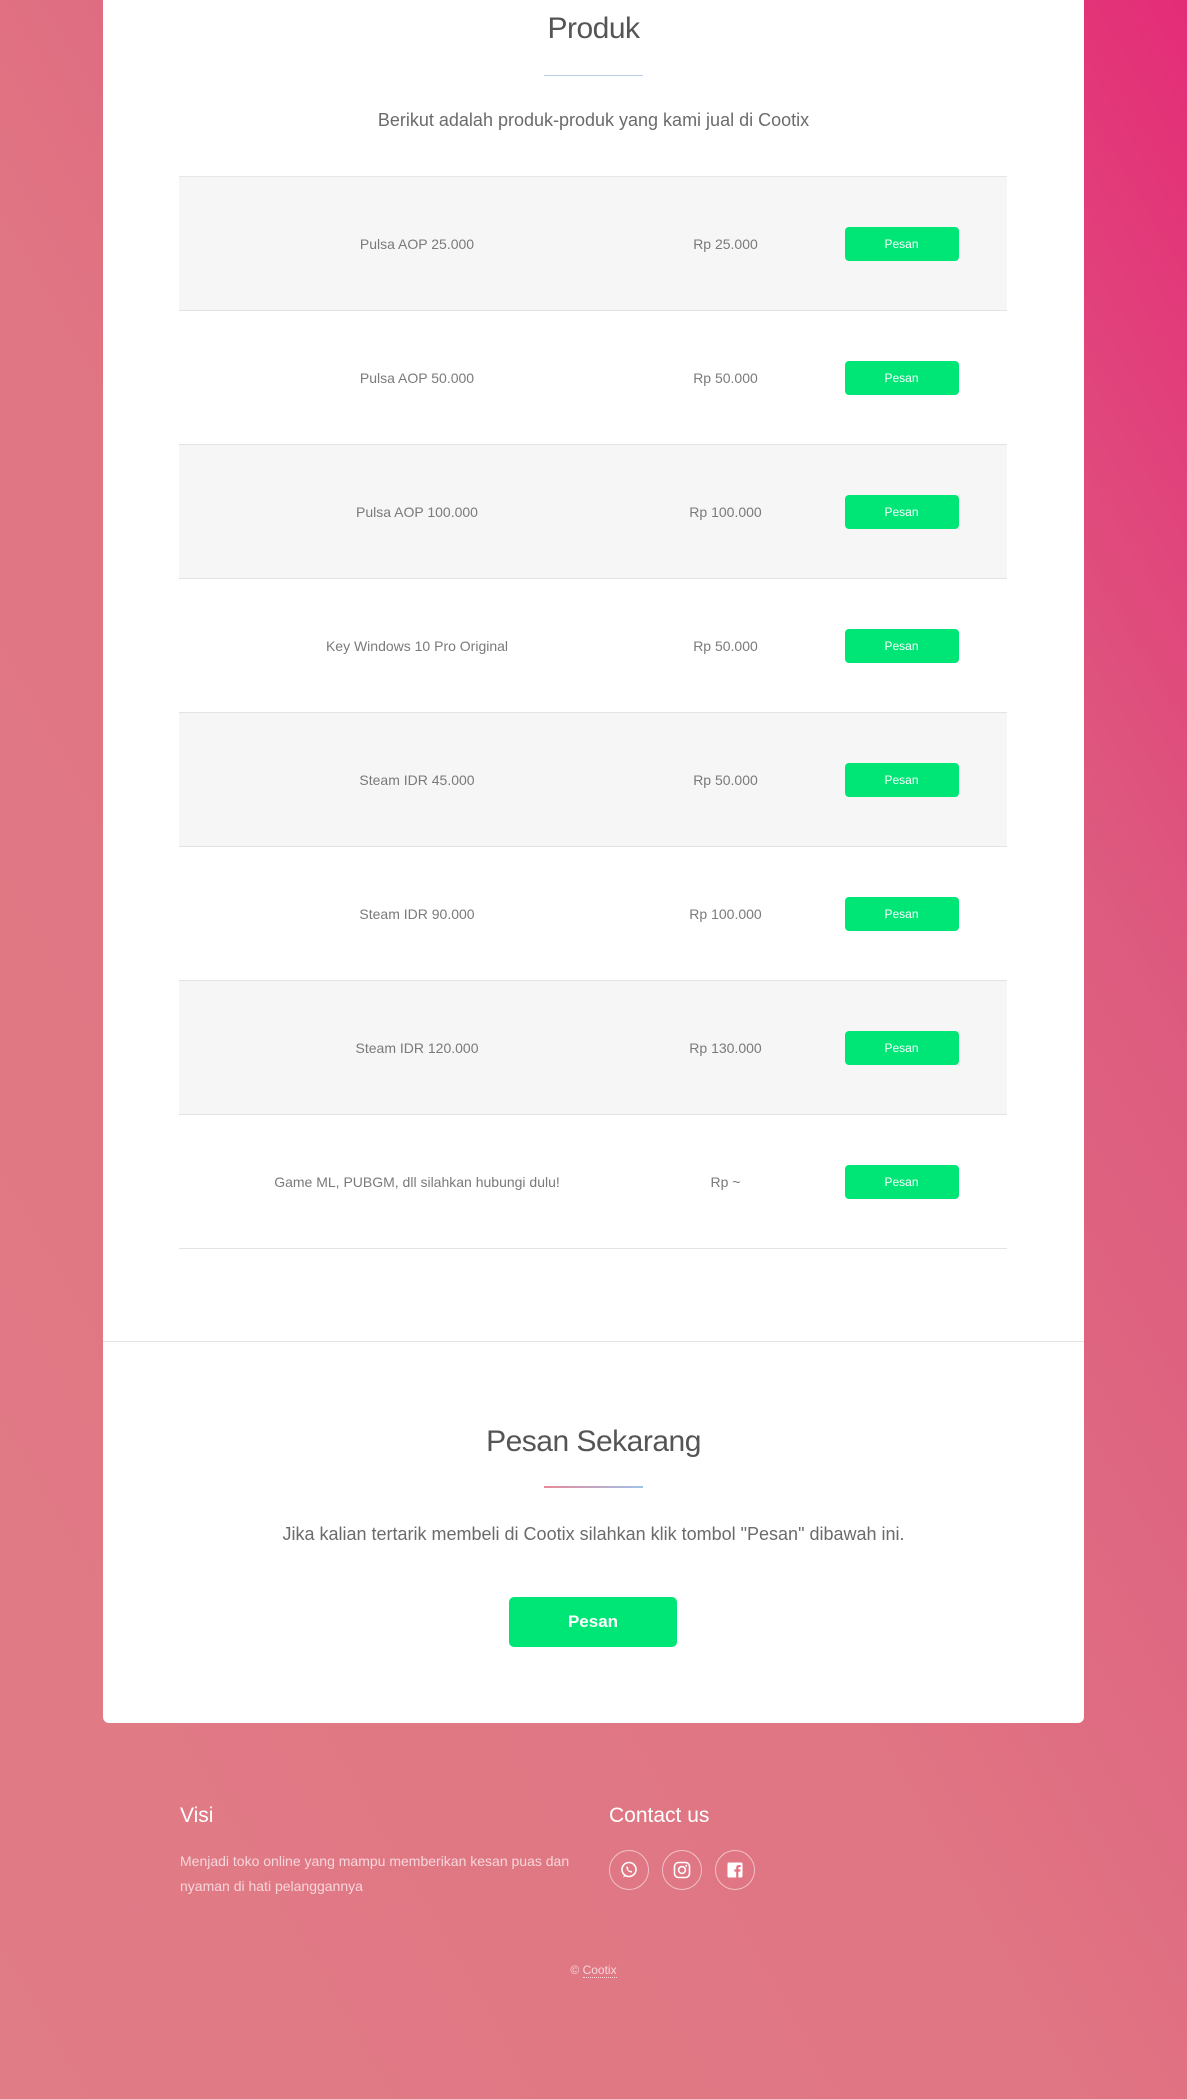 The height and width of the screenshot is (2099, 1187). I want to click on product-row: Steam IDR 45.000 Rp 50.000 Pesan, so click(593, 779).